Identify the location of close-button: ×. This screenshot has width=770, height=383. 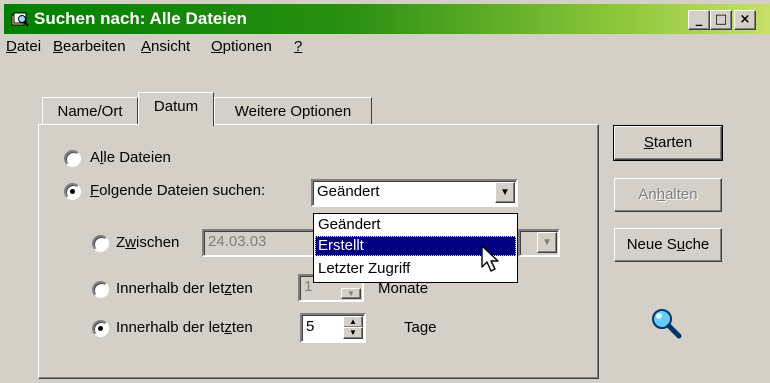
(745, 20).